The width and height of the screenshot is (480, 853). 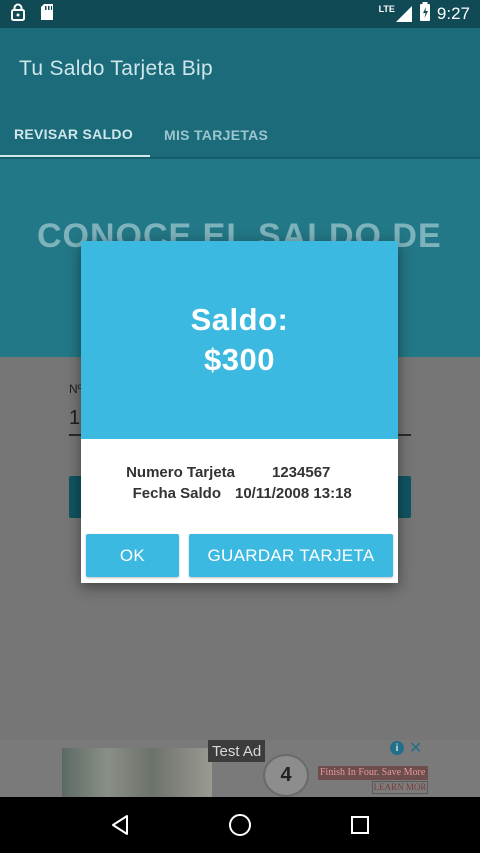 I want to click on ad-close-icon: ✕, so click(x=415, y=748).